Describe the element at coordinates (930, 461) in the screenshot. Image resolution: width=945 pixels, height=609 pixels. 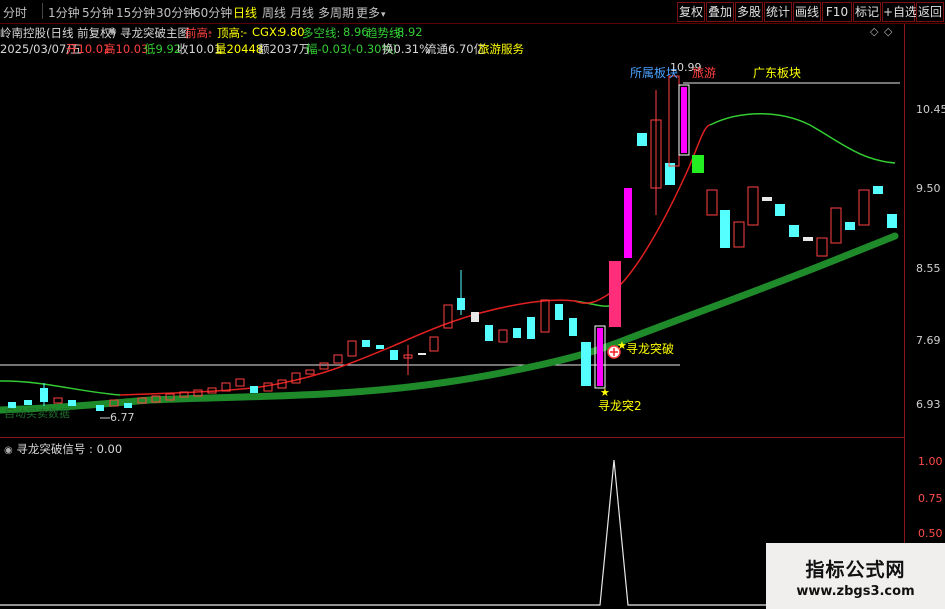
I see `sub-tick-1: 1.00` at that location.